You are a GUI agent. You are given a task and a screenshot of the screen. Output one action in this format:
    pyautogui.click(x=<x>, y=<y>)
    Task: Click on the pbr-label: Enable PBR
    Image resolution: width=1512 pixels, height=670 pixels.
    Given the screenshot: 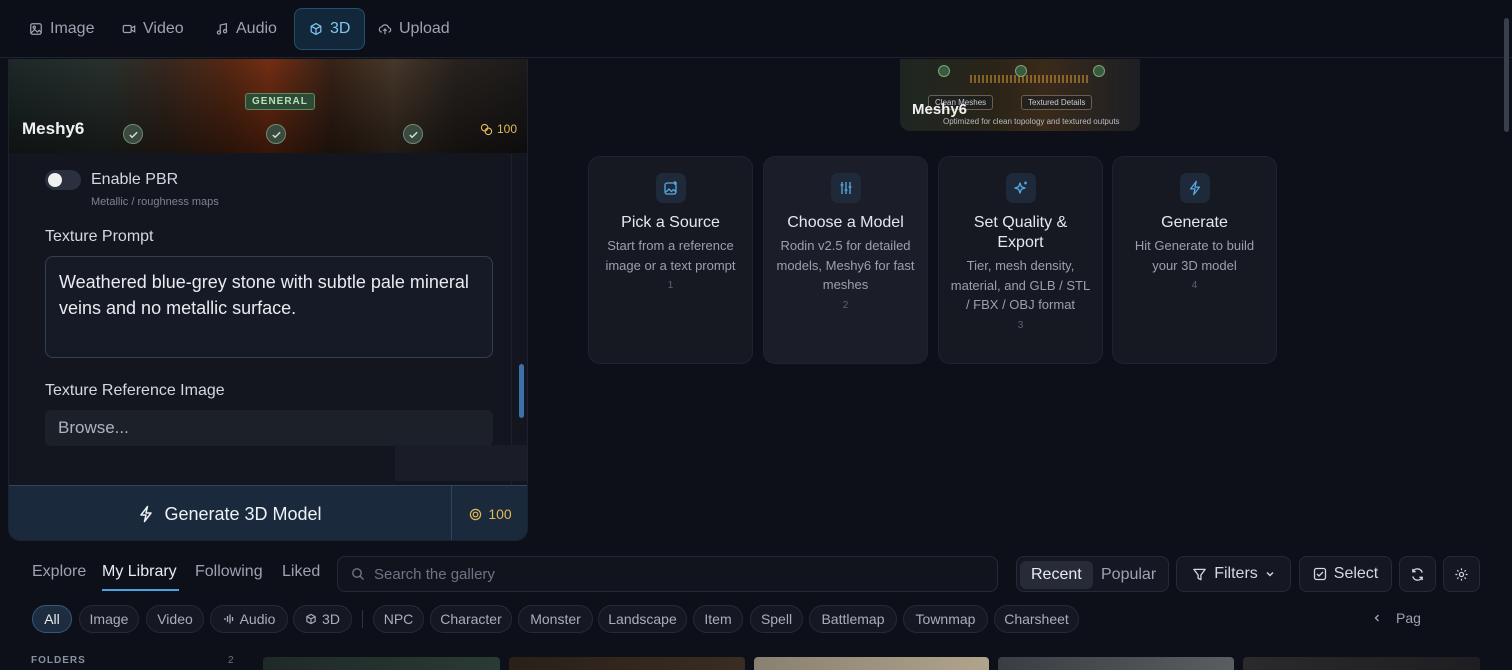 What is the action you would take?
    pyautogui.click(x=135, y=179)
    